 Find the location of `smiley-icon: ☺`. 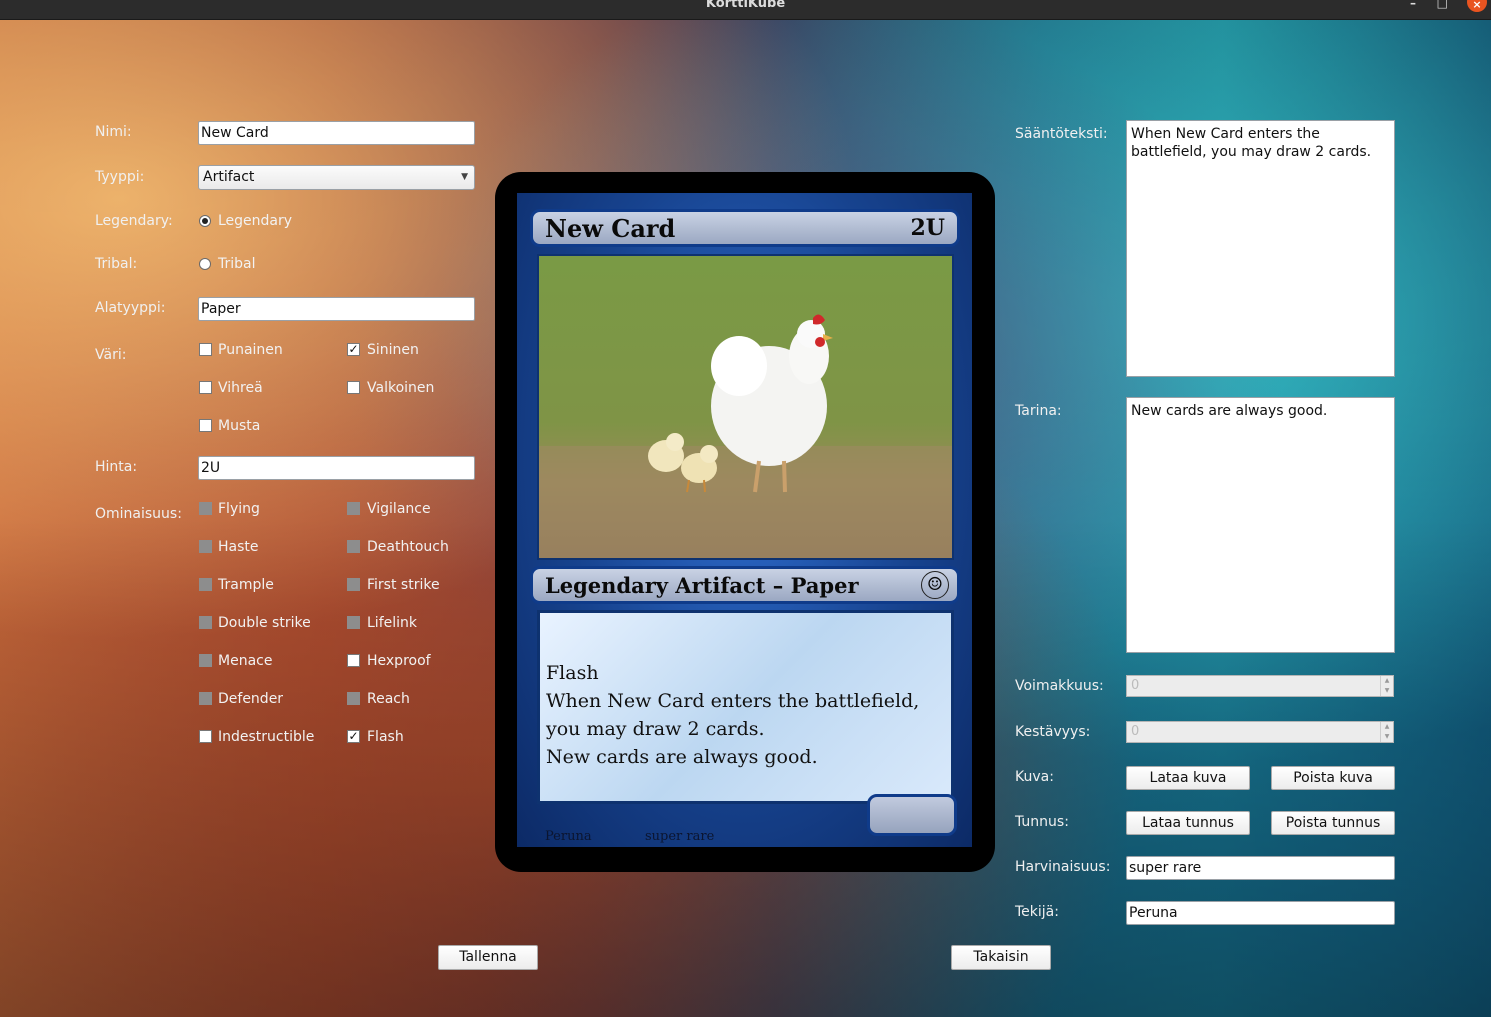

smiley-icon: ☺ is located at coordinates (935, 585).